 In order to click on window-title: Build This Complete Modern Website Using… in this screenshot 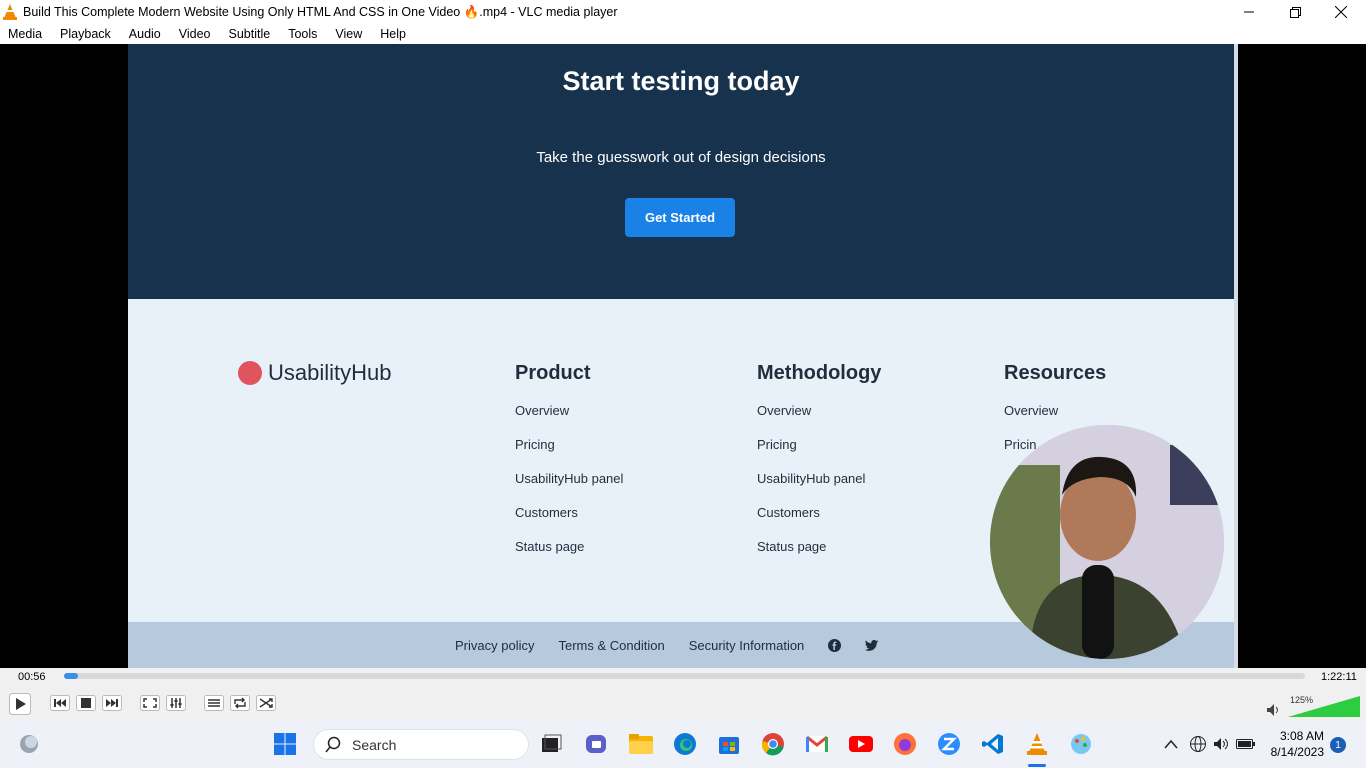, I will do `click(320, 12)`.